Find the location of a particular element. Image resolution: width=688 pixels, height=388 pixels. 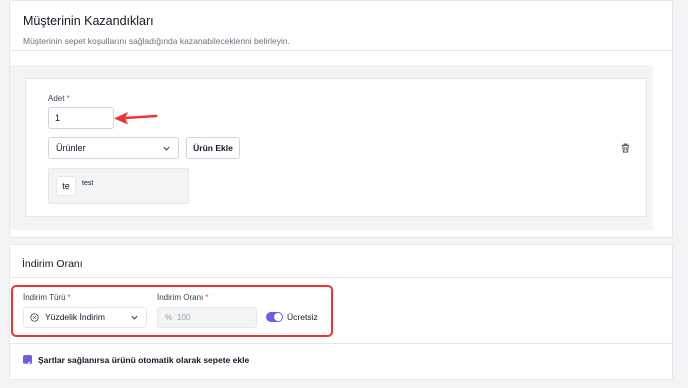

discount-rate-input: % 100 is located at coordinates (207, 317).